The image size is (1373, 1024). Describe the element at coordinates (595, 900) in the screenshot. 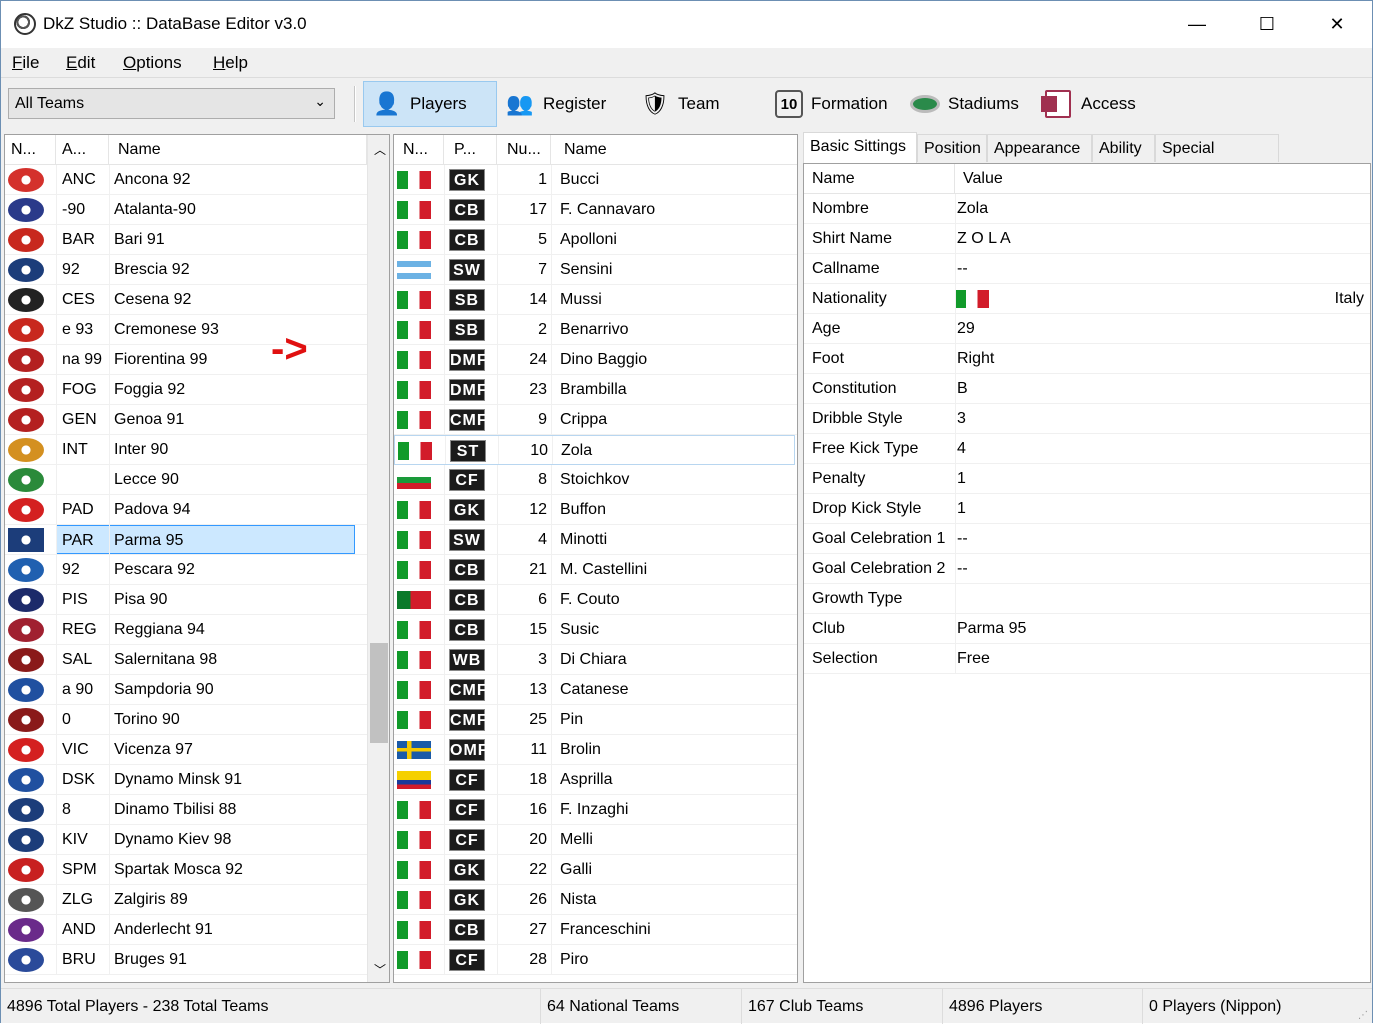

I see `player-row: GK 26 Nista` at that location.